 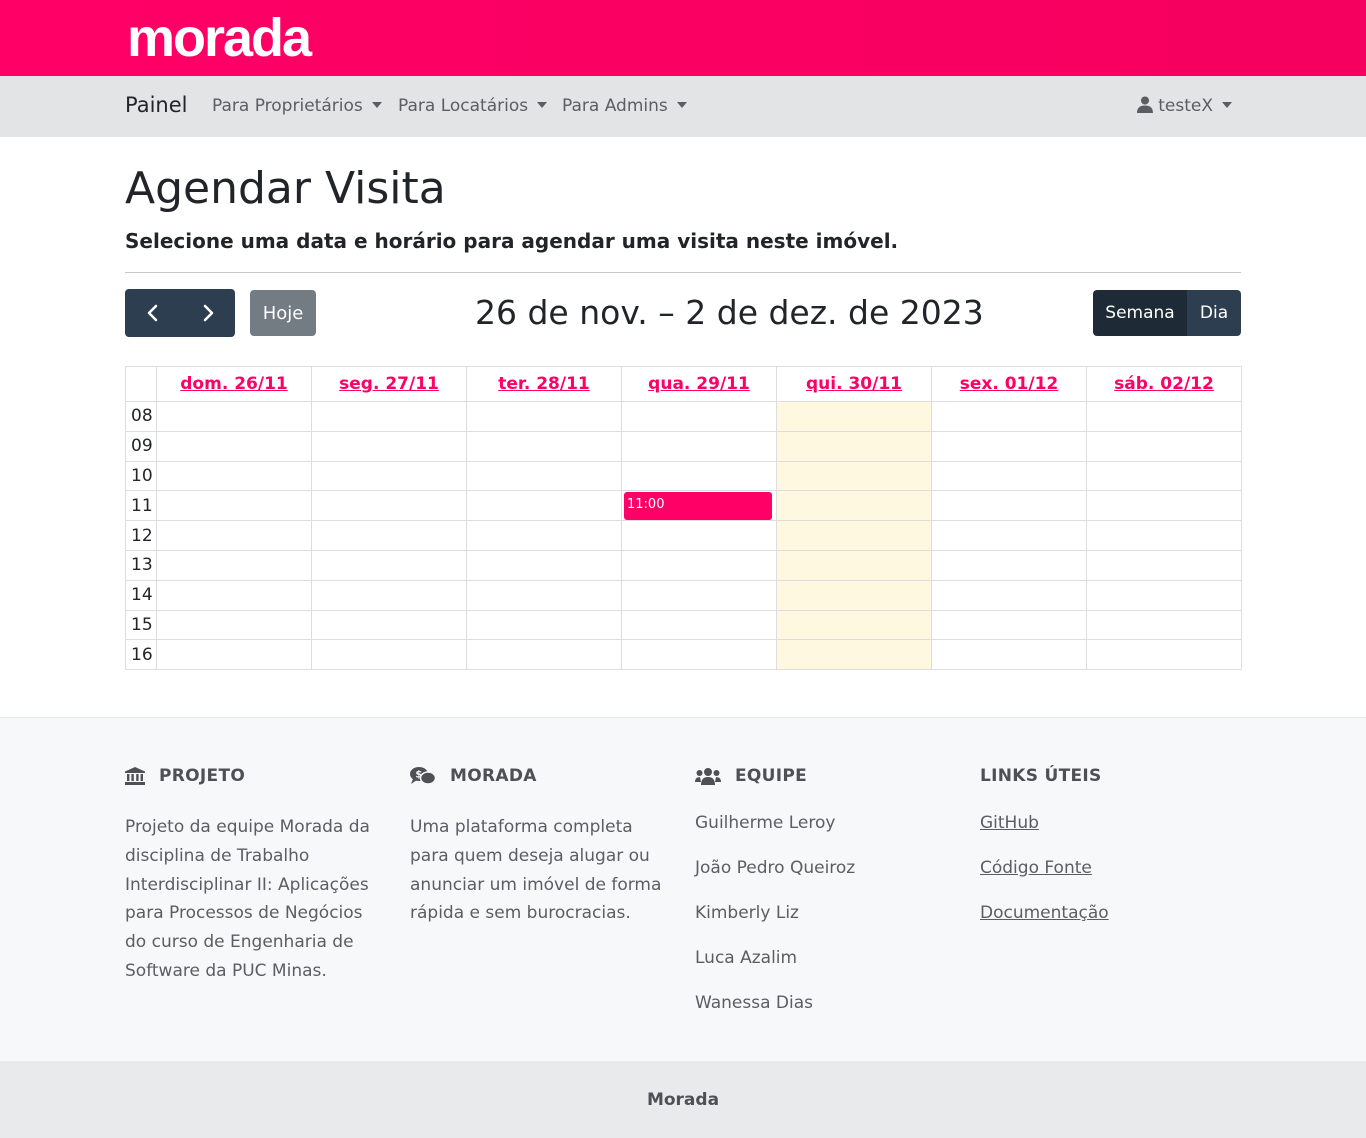 I want to click on nav-home-link: Painel, so click(x=156, y=105).